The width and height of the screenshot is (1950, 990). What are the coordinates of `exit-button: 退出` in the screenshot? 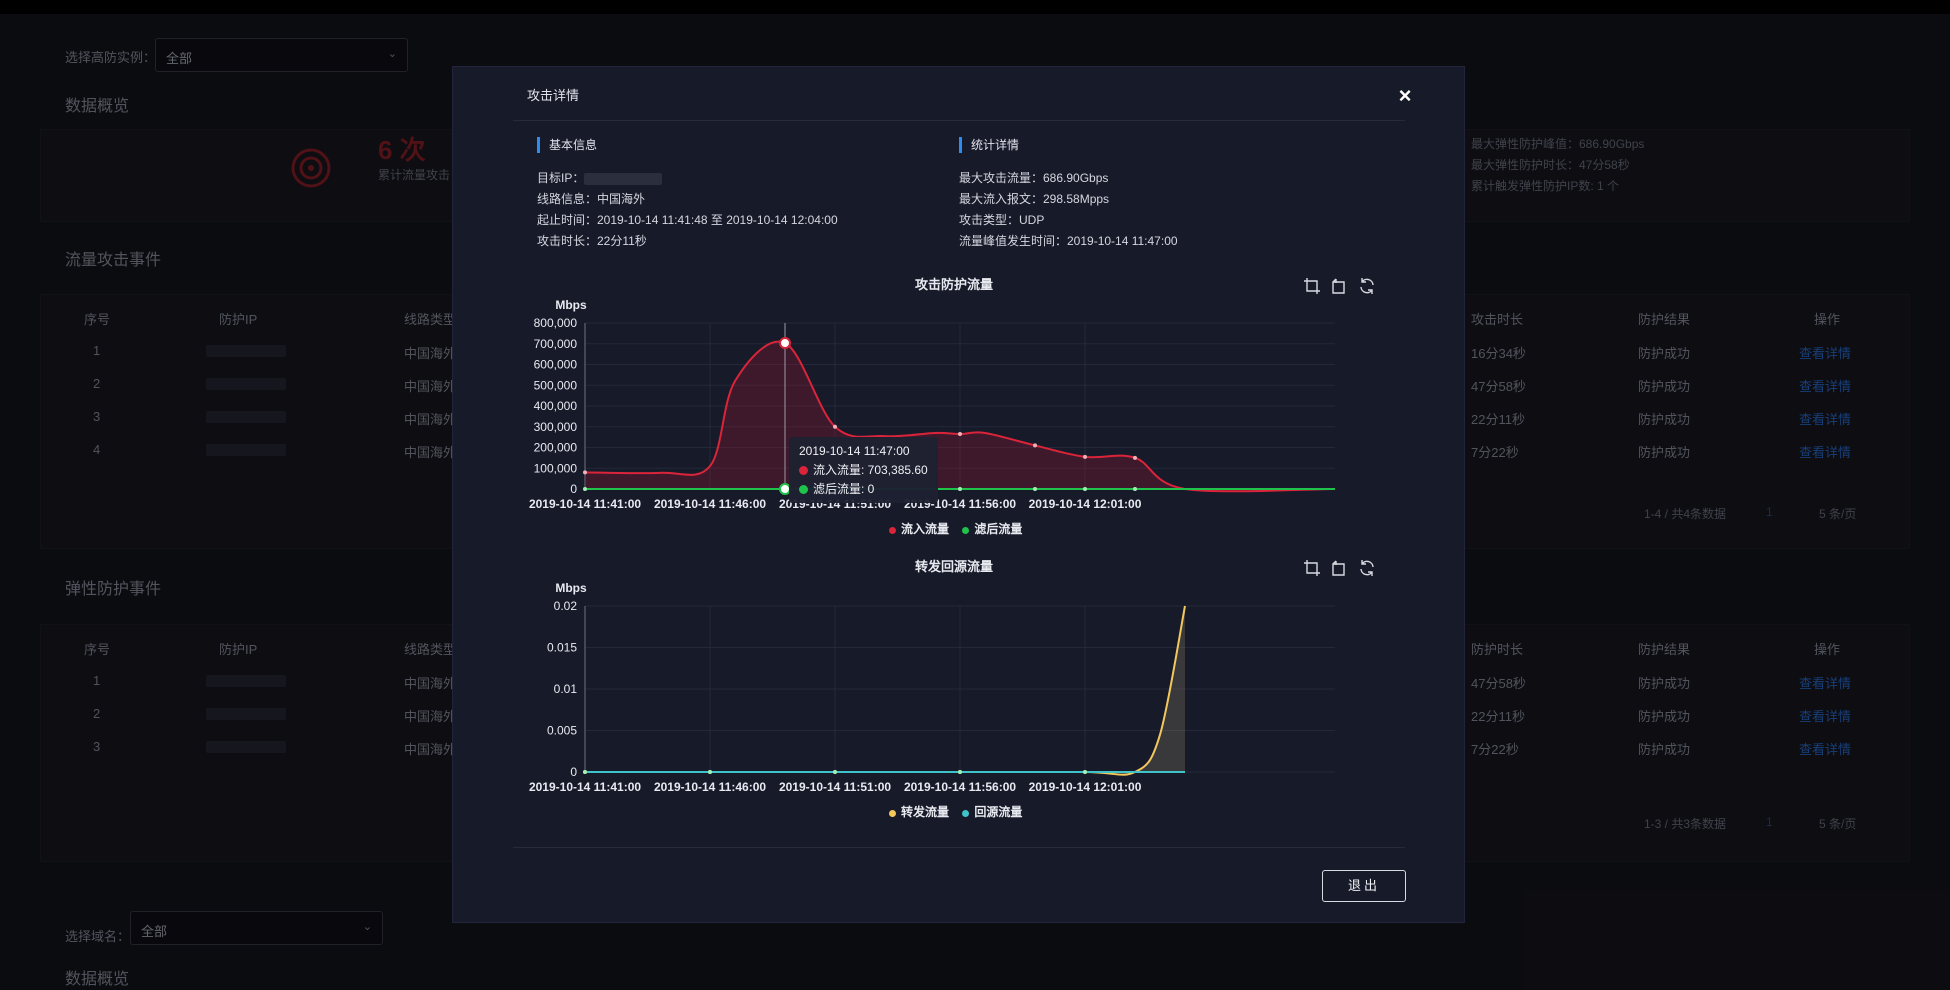 It's located at (1364, 886).